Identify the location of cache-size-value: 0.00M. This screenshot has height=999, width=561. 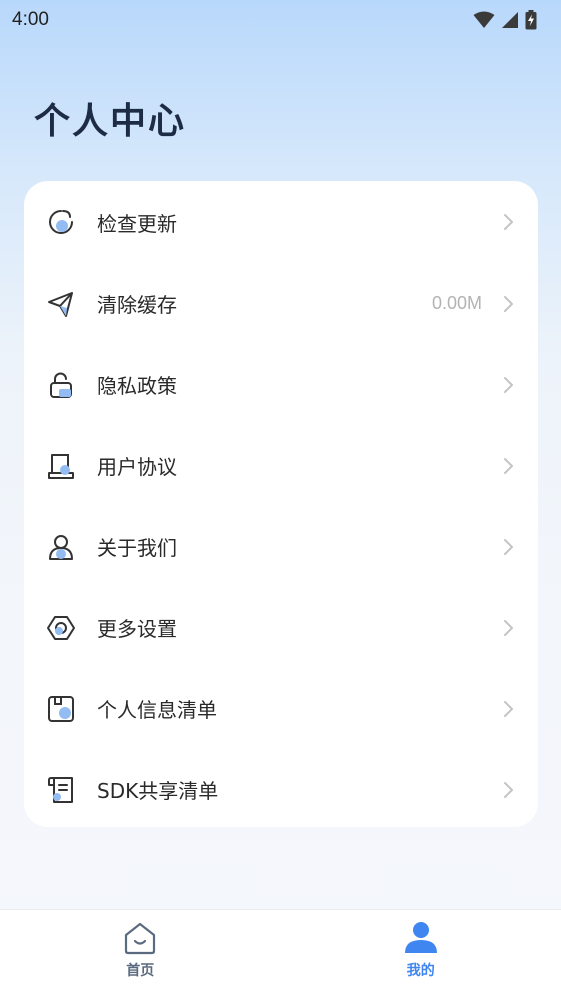
(456, 303).